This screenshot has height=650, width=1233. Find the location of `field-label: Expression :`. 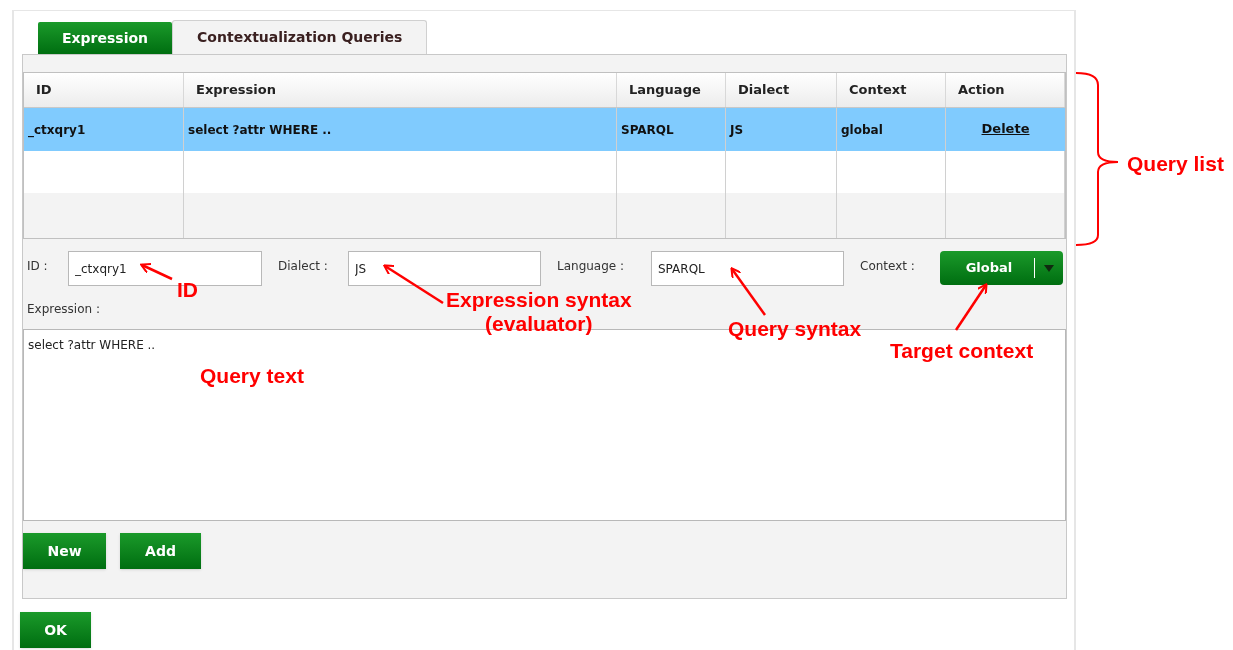

field-label: Expression : is located at coordinates (63, 309).